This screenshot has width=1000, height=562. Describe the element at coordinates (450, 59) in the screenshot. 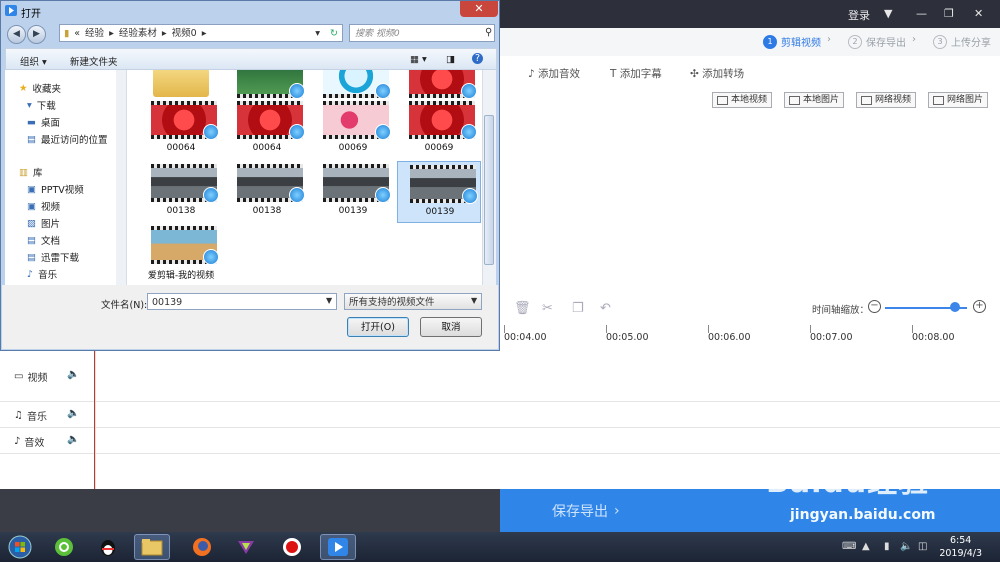

I see `preview-pane-icon: ◨` at that location.